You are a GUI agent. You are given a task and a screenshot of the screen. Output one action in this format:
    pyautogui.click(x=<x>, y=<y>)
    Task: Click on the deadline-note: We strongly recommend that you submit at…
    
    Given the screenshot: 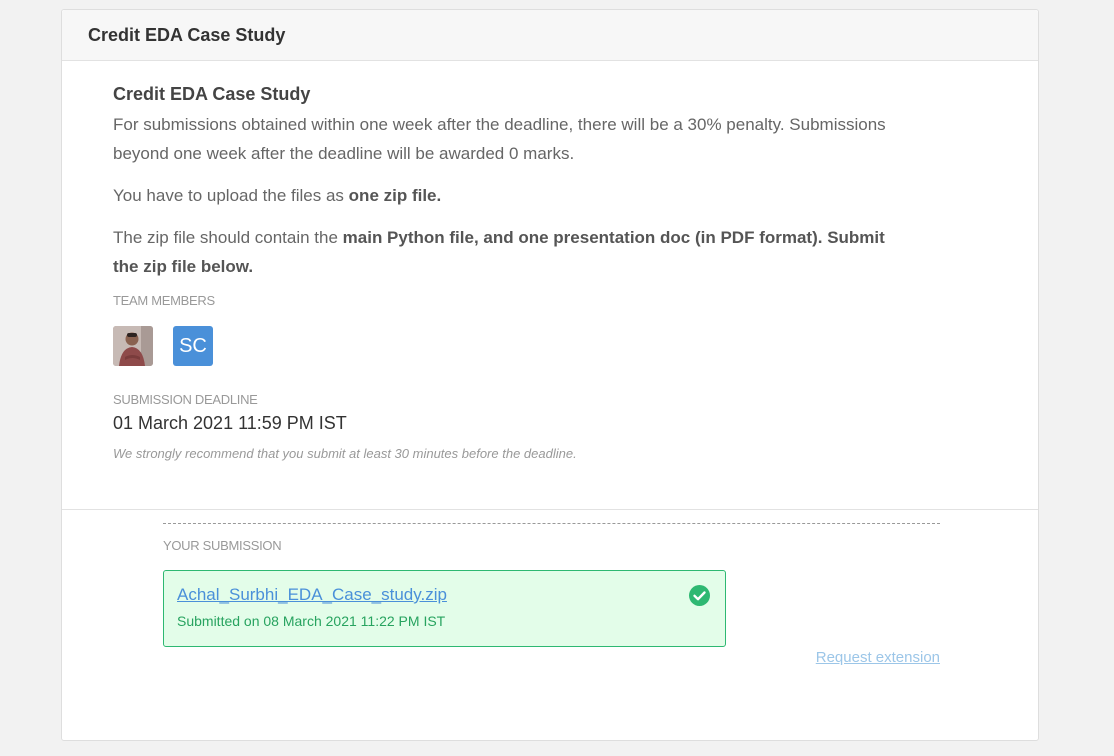 What is the action you would take?
    pyautogui.click(x=345, y=453)
    